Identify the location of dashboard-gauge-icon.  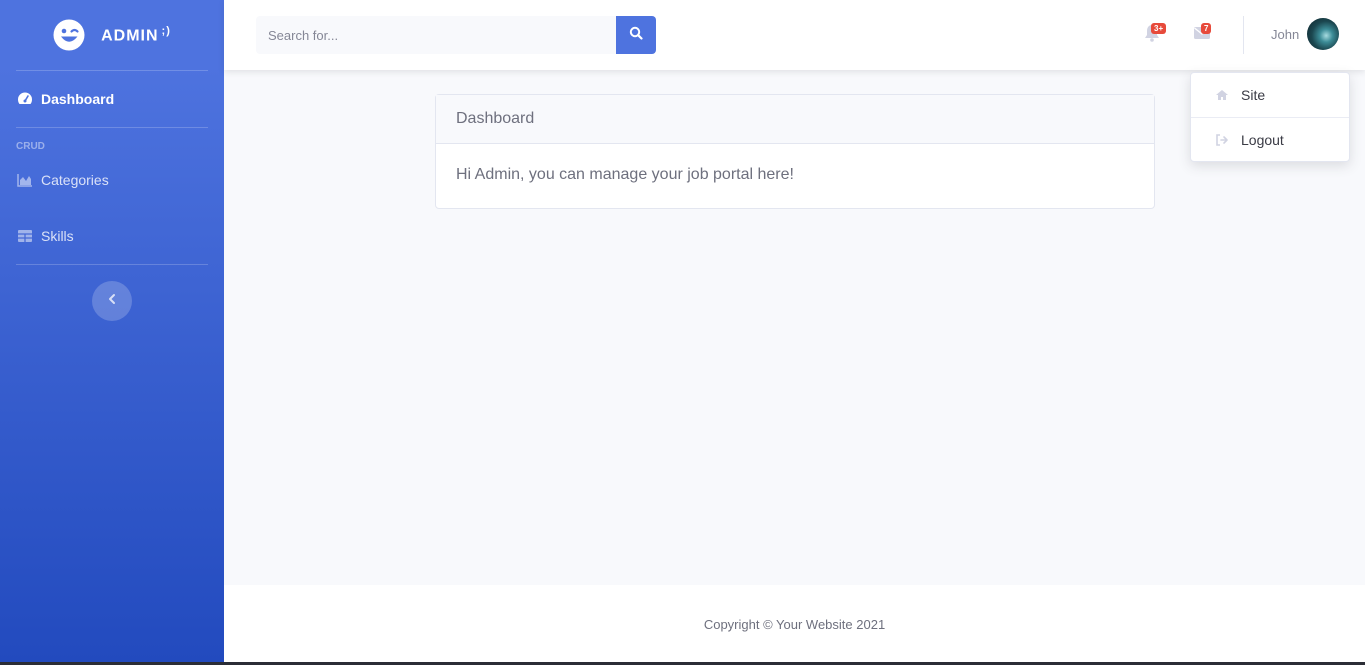
(25, 99).